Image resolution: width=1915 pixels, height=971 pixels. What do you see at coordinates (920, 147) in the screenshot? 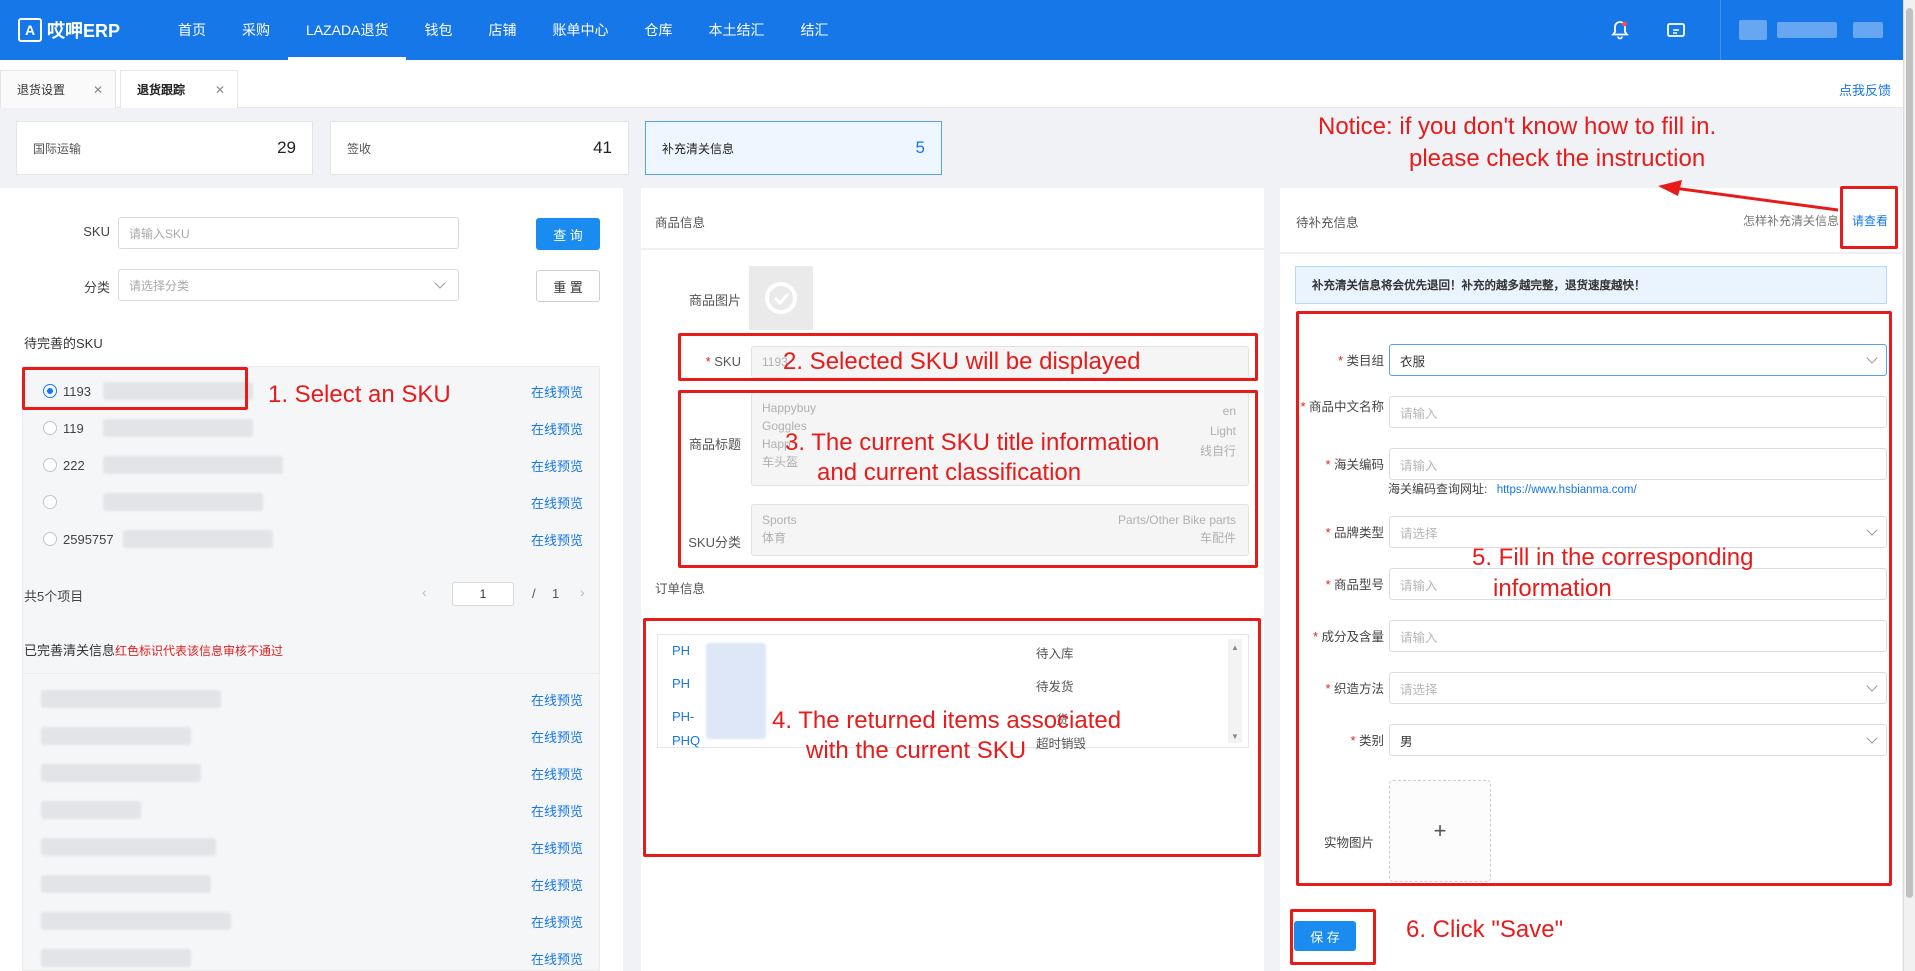
I see `stat-value: 5` at bounding box center [920, 147].